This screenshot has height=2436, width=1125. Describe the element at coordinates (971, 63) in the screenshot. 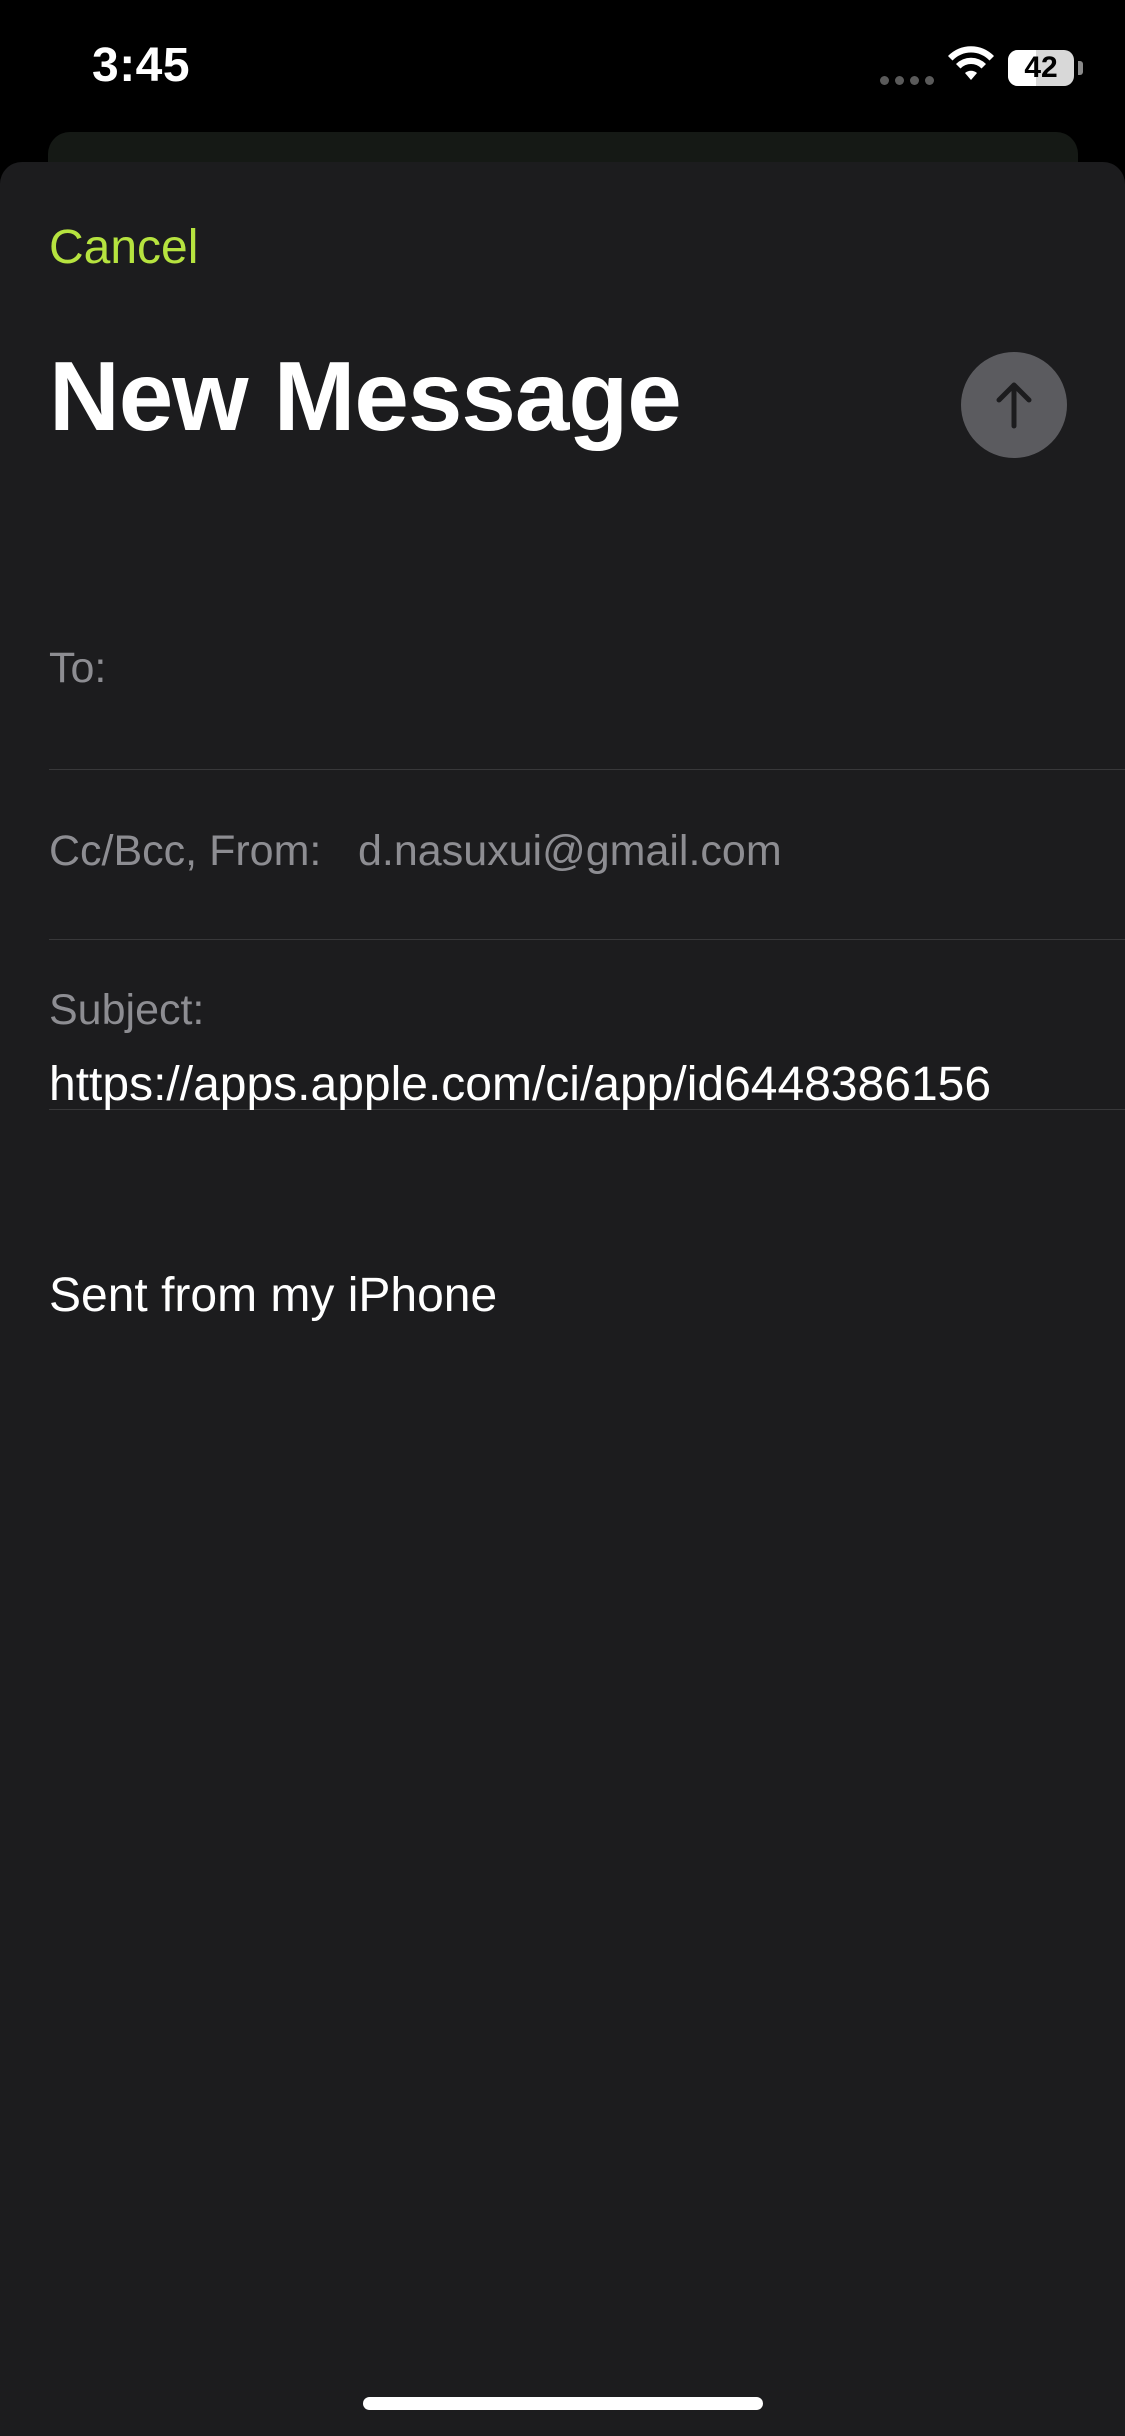

I see `wifi-icon` at that location.